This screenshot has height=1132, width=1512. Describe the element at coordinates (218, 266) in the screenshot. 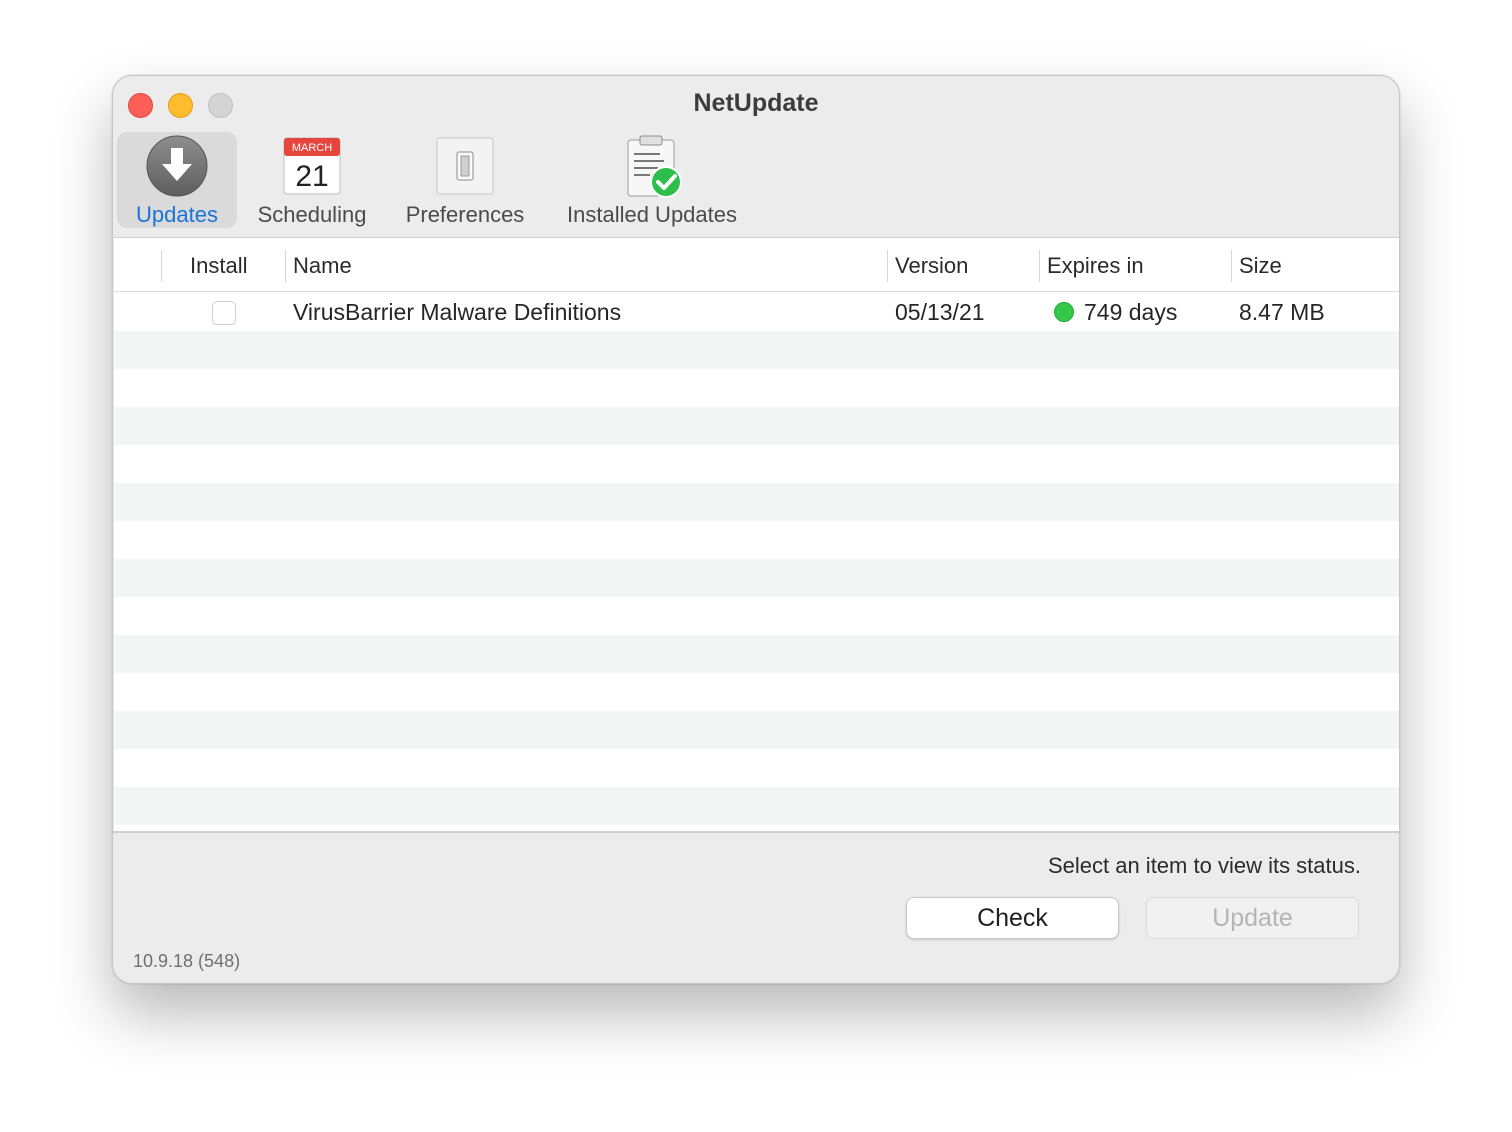

I see `column-header-install: Install` at that location.